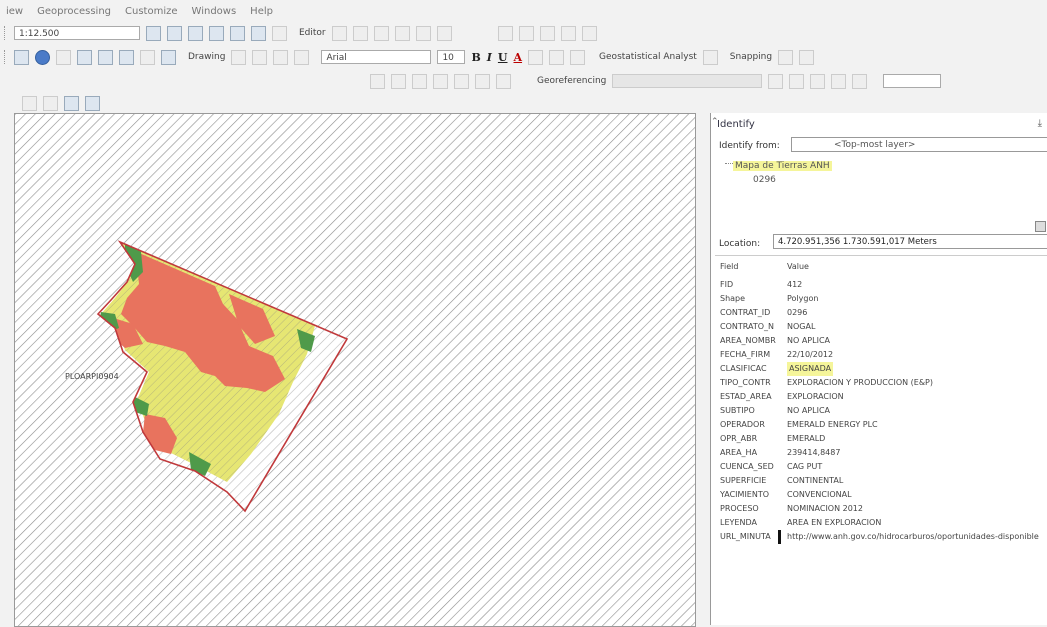 The height and width of the screenshot is (627, 1047). Describe the element at coordinates (77, 33) in the screenshot. I see `map-scale-combo: 1:12.500` at that location.